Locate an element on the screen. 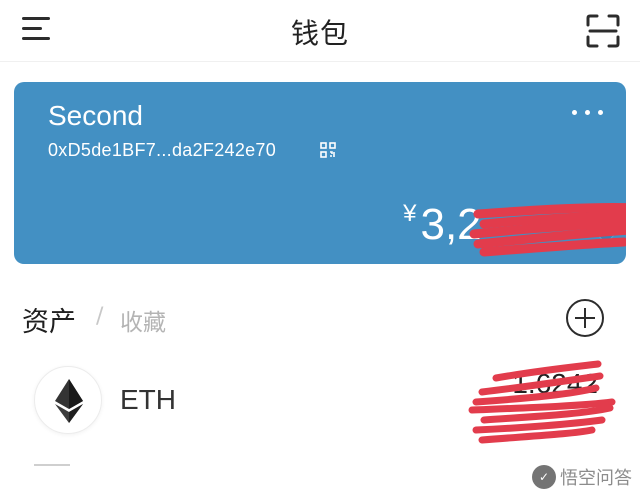 The width and height of the screenshot is (640, 497). top-navigation-bar: 钱包 is located at coordinates (320, 31).